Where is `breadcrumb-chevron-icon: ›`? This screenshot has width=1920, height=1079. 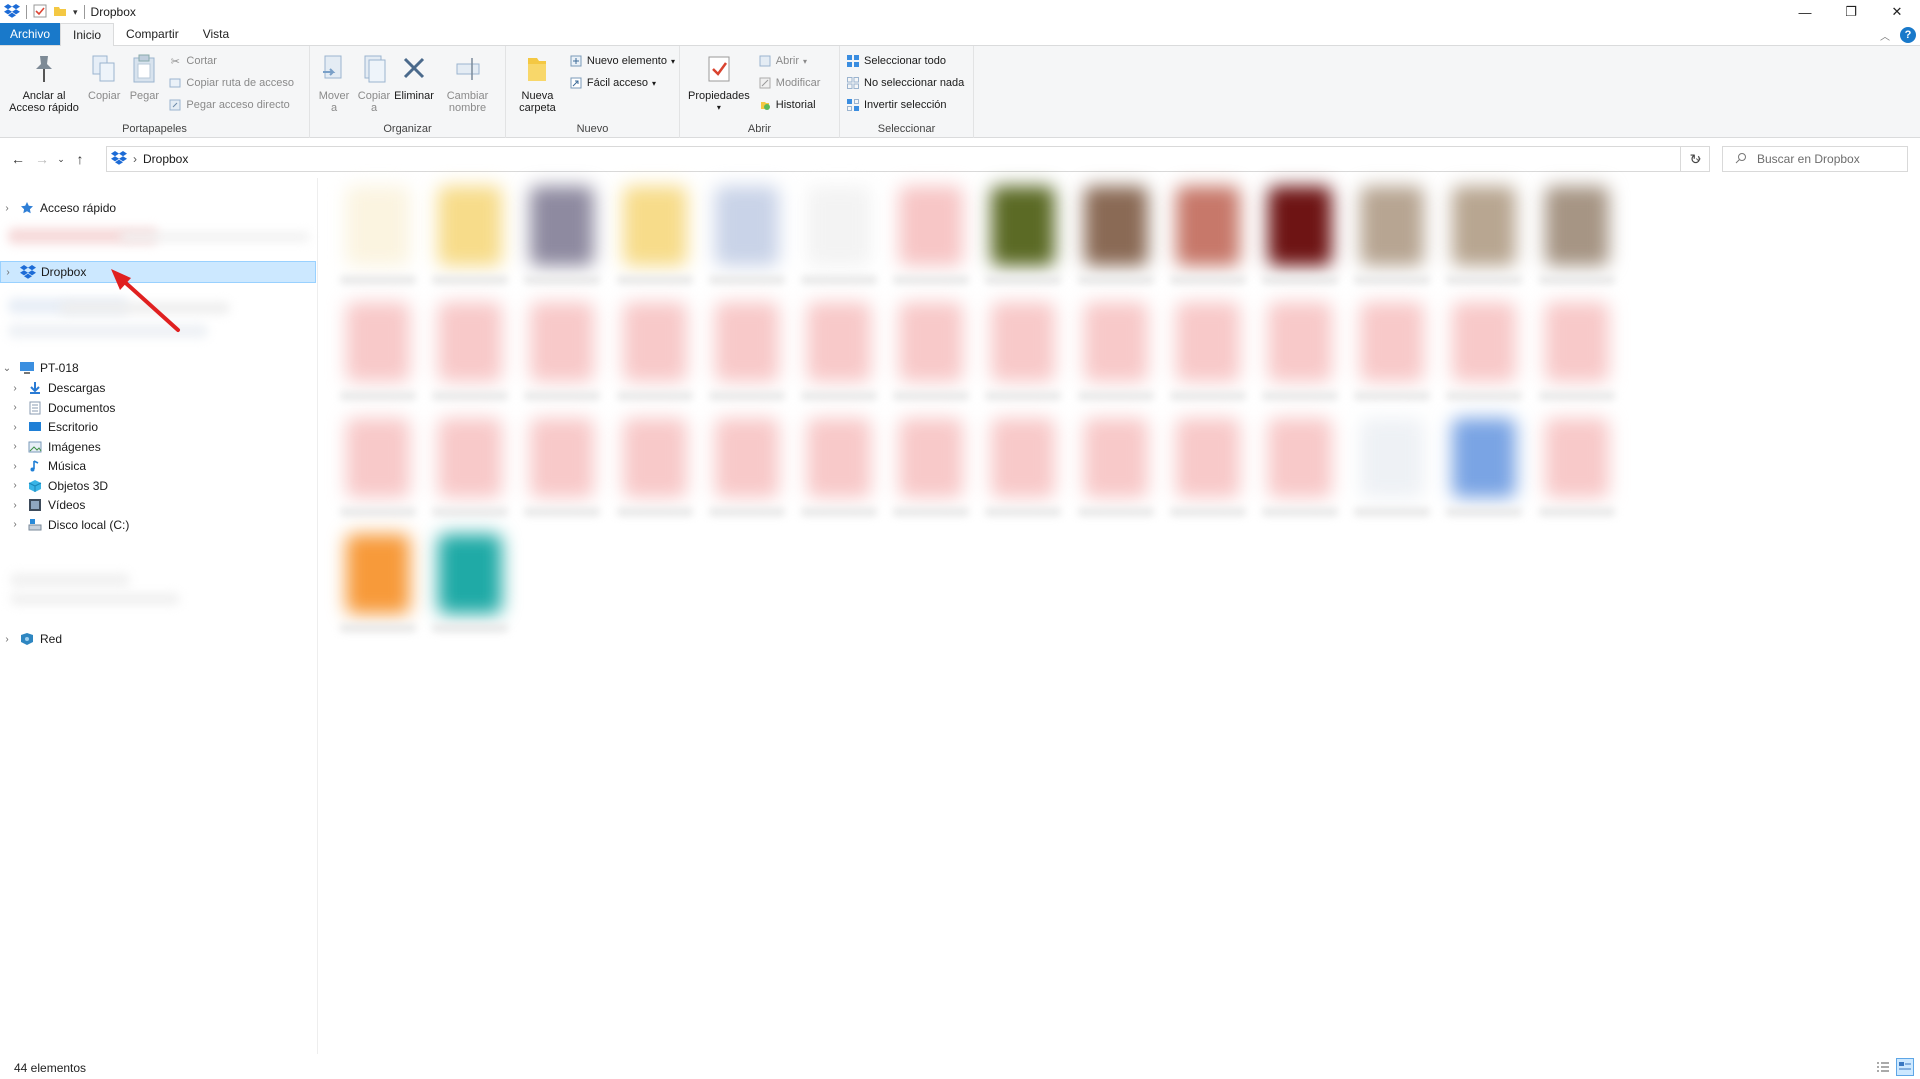 breadcrumb-chevron-icon: › is located at coordinates (135, 159).